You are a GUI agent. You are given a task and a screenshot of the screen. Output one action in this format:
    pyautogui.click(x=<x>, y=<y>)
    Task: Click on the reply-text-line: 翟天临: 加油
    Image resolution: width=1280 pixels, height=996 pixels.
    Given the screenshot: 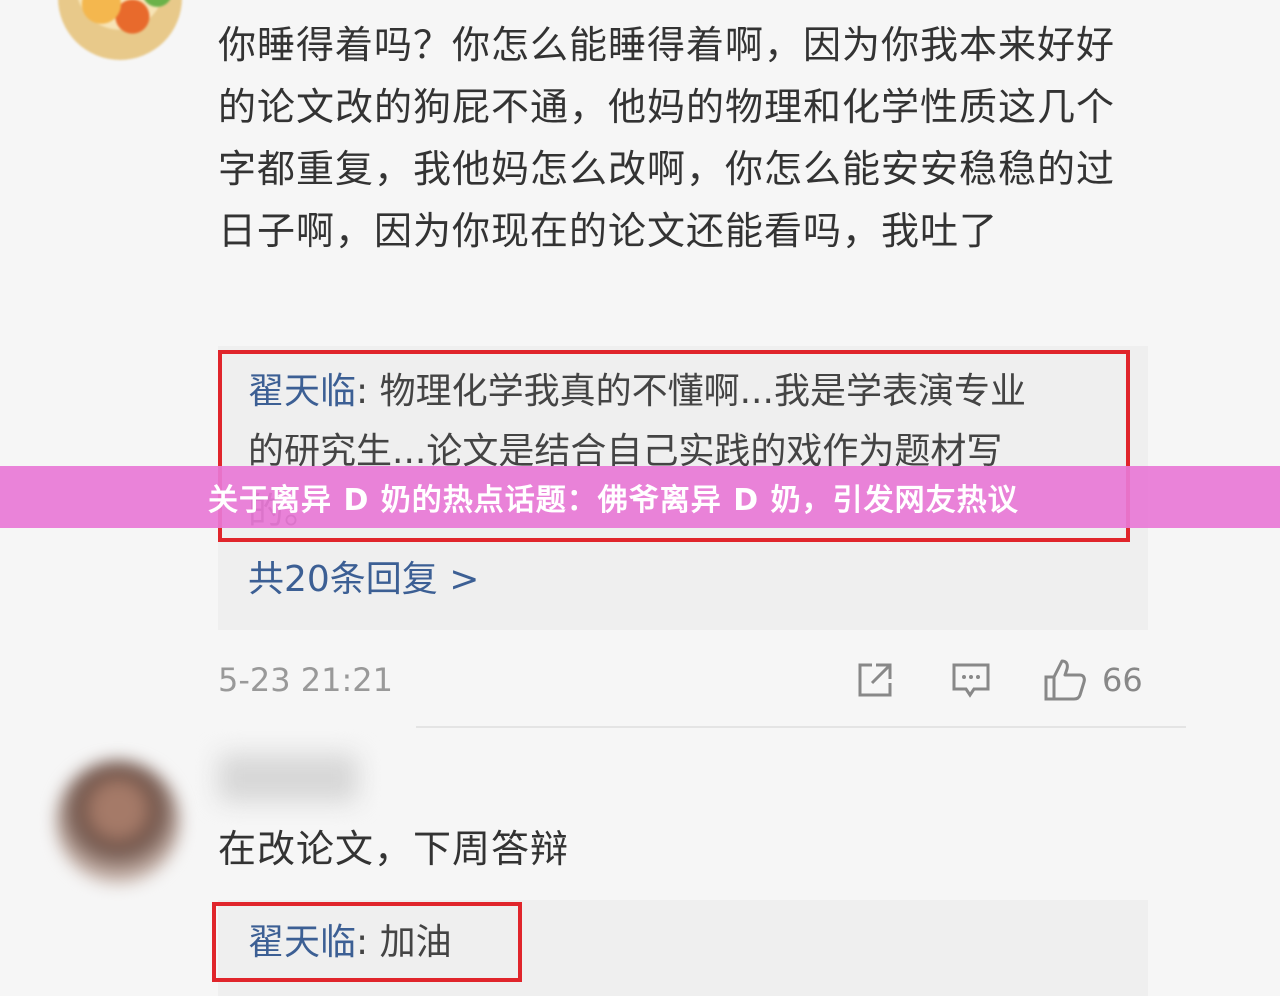 What is the action you would take?
    pyautogui.click(x=350, y=943)
    